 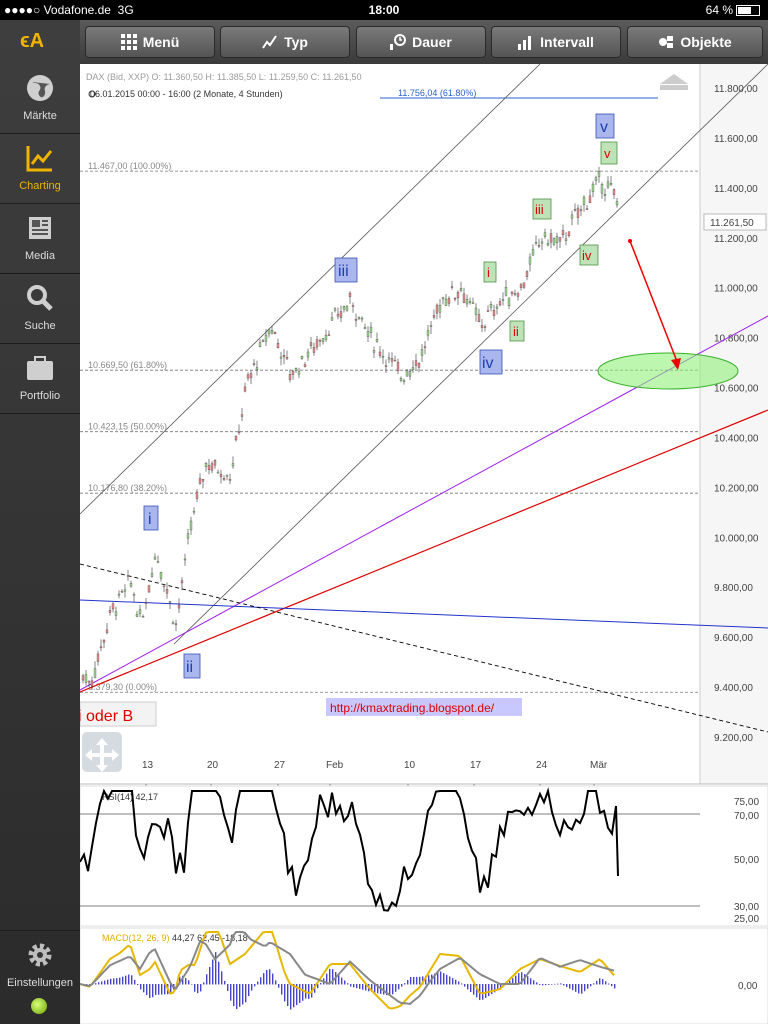 I want to click on wave-label-blue-v: v, so click(x=605, y=126).